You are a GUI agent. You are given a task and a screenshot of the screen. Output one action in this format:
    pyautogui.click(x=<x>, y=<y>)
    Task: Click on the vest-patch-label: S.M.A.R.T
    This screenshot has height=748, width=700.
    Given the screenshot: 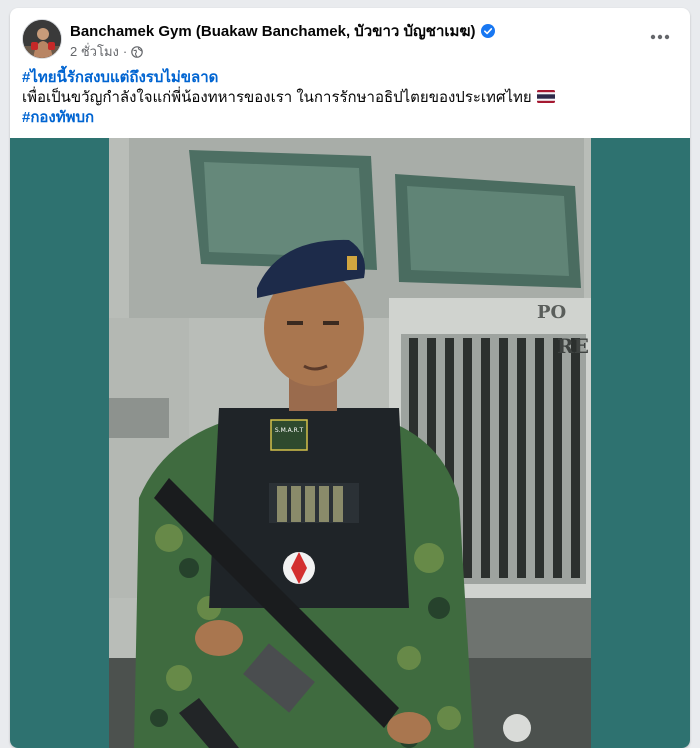 What is the action you would take?
    pyautogui.click(x=289, y=430)
    